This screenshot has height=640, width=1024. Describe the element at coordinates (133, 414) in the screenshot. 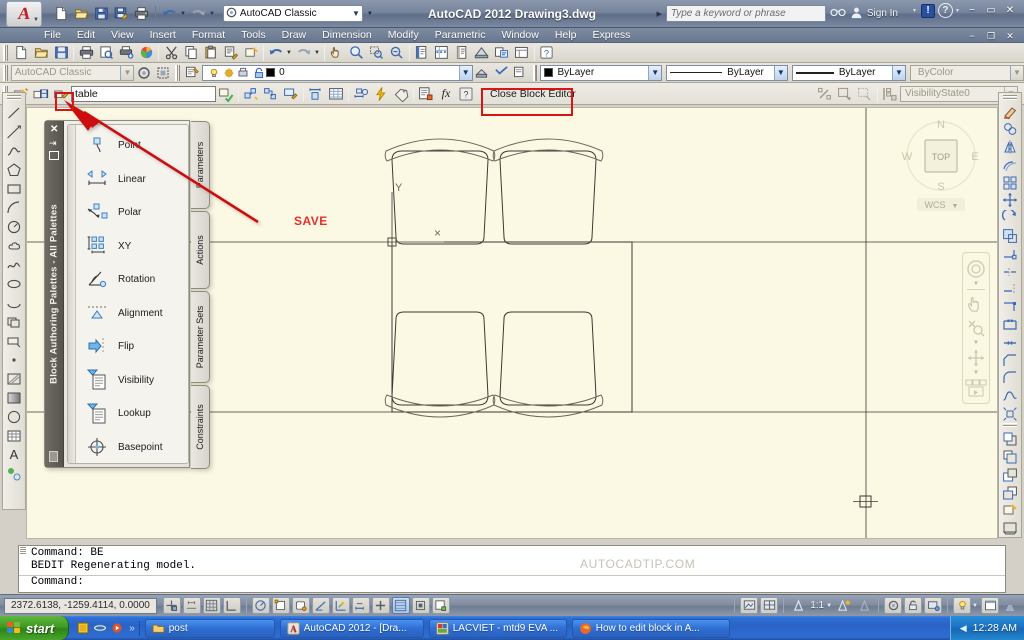

I see `palette-item-lookup: Lookup` at that location.